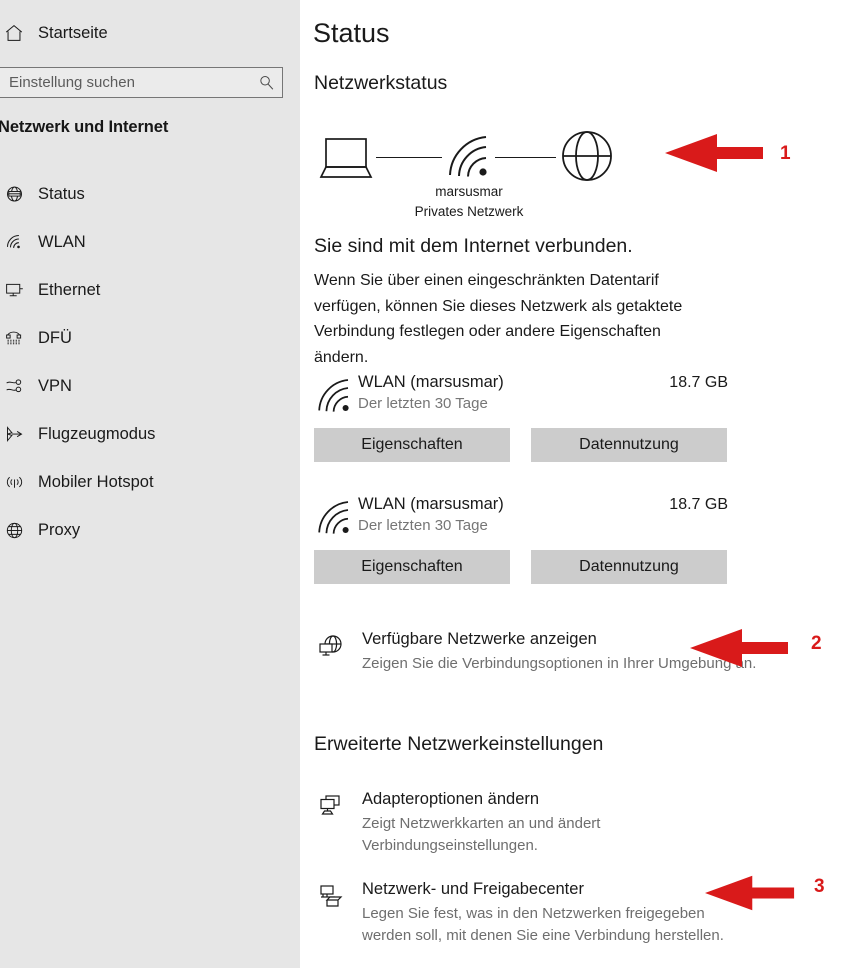 This screenshot has height=968, width=853. I want to click on sidebar-item-wlan-label: WLAN, so click(62, 241).